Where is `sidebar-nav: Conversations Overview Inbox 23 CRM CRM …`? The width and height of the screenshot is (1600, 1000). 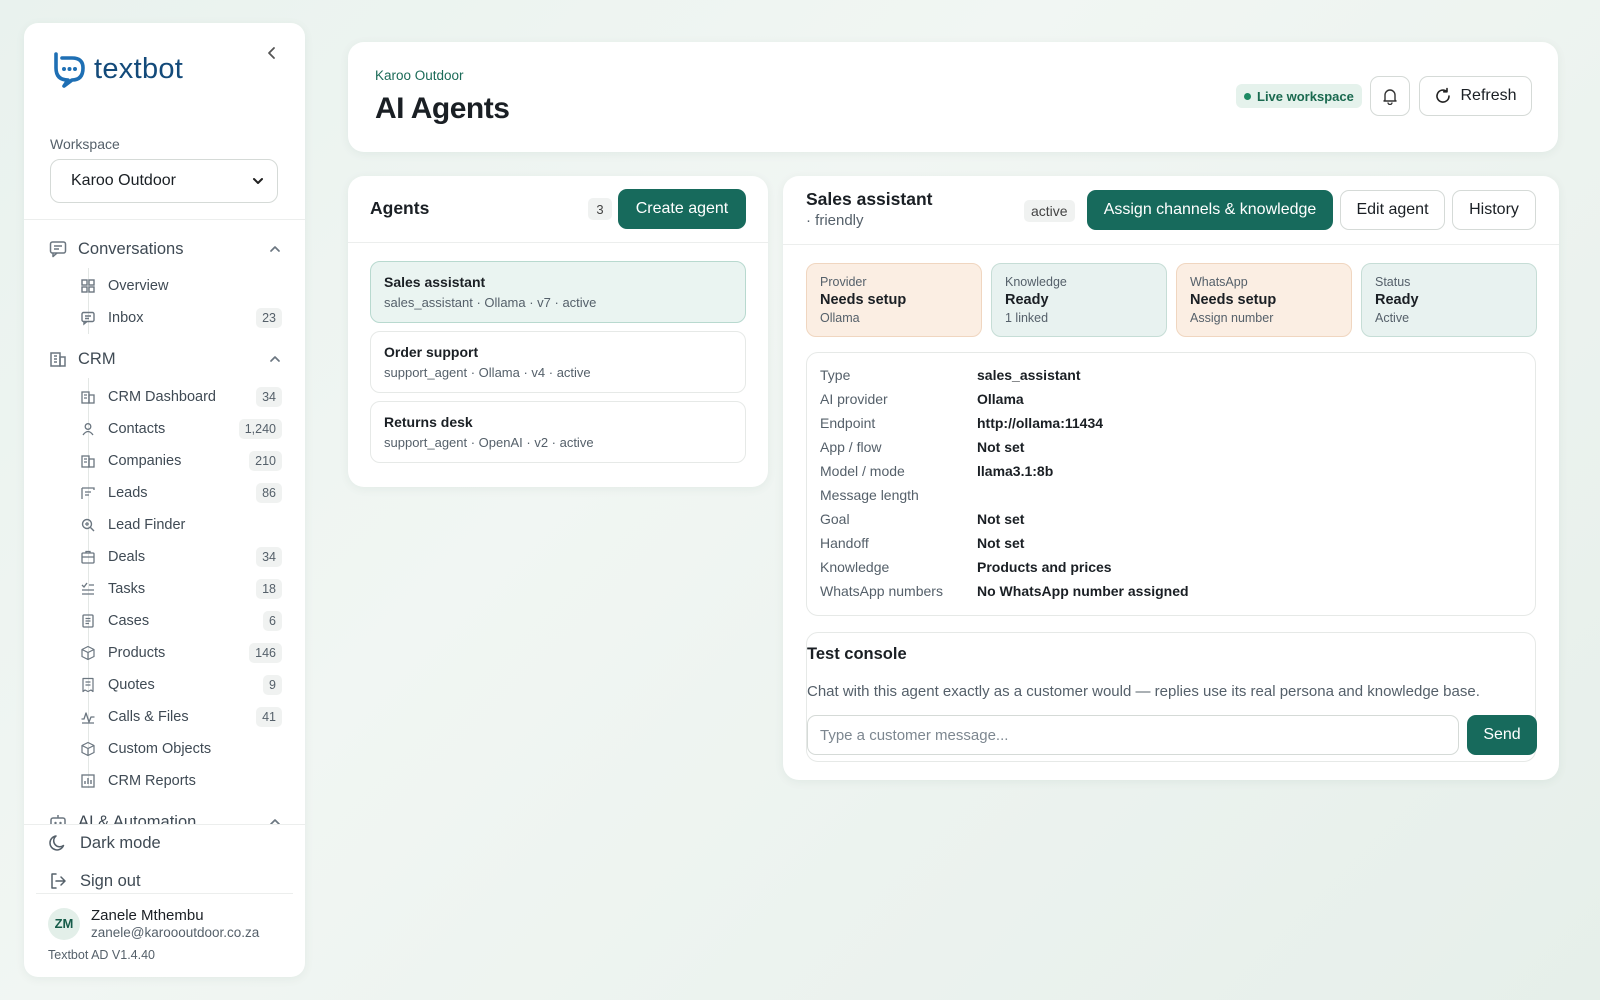
sidebar-nav: Conversations Overview Inbox 23 CRM CRM … is located at coordinates (164, 522).